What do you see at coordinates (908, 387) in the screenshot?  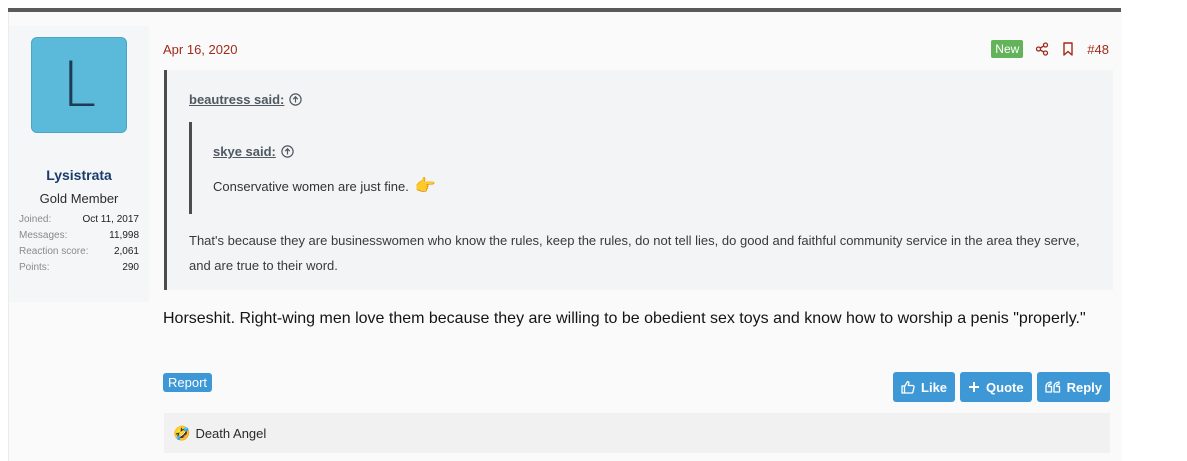 I see `thumbs-up-icon` at bounding box center [908, 387].